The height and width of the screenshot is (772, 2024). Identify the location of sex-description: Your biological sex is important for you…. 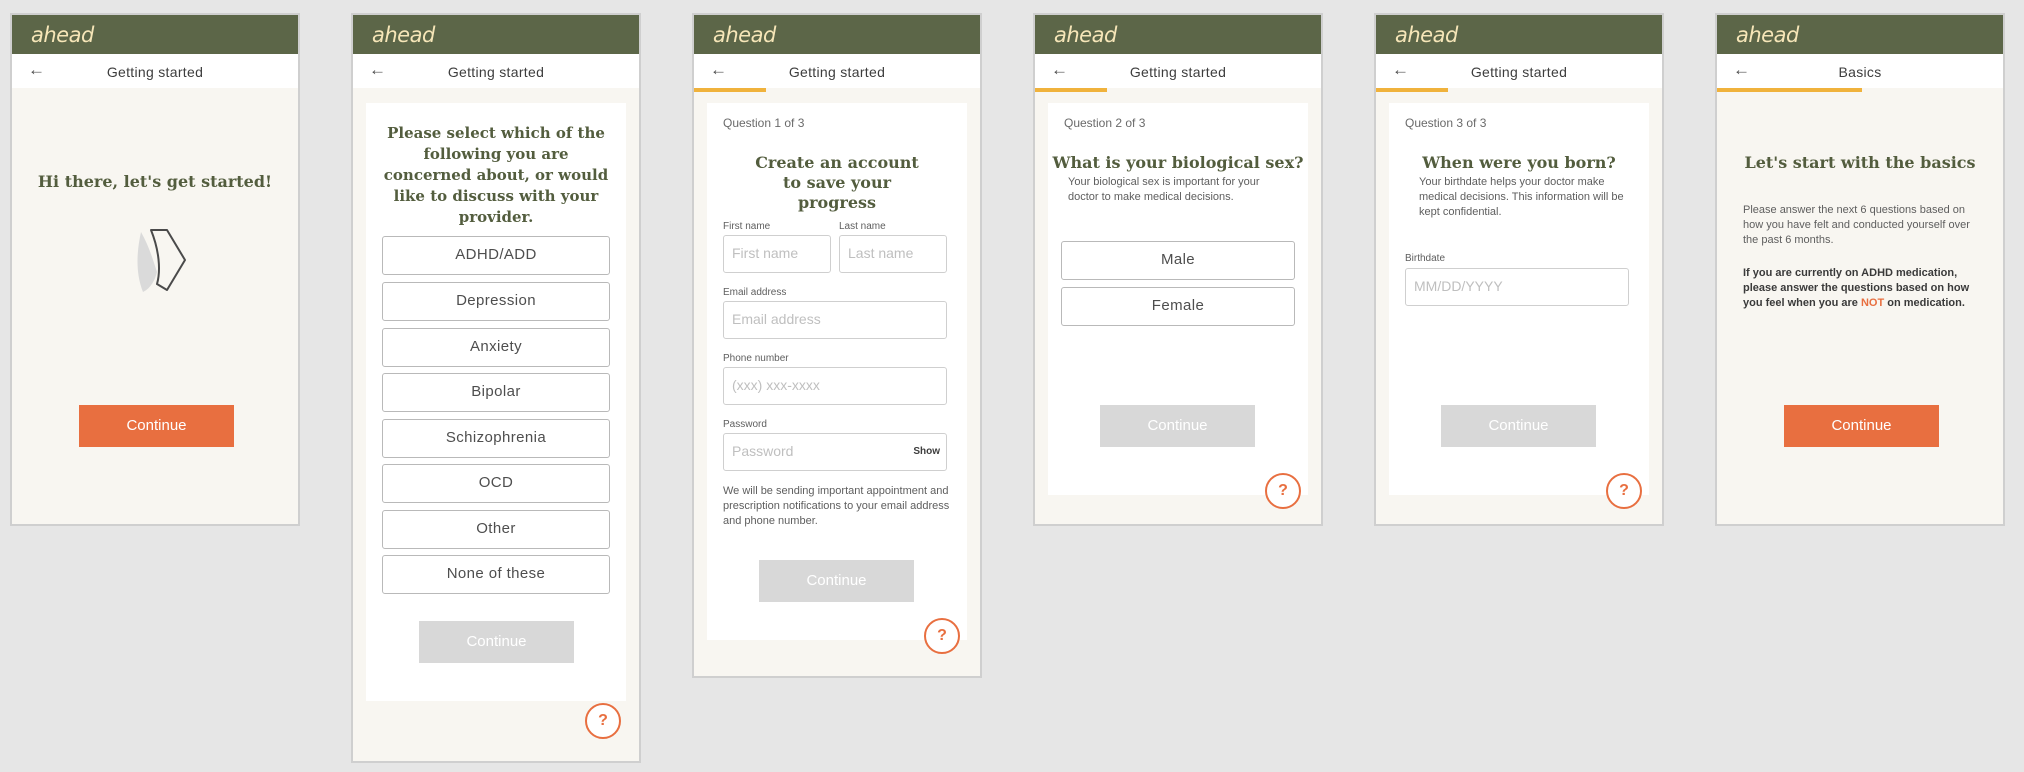
(1164, 189).